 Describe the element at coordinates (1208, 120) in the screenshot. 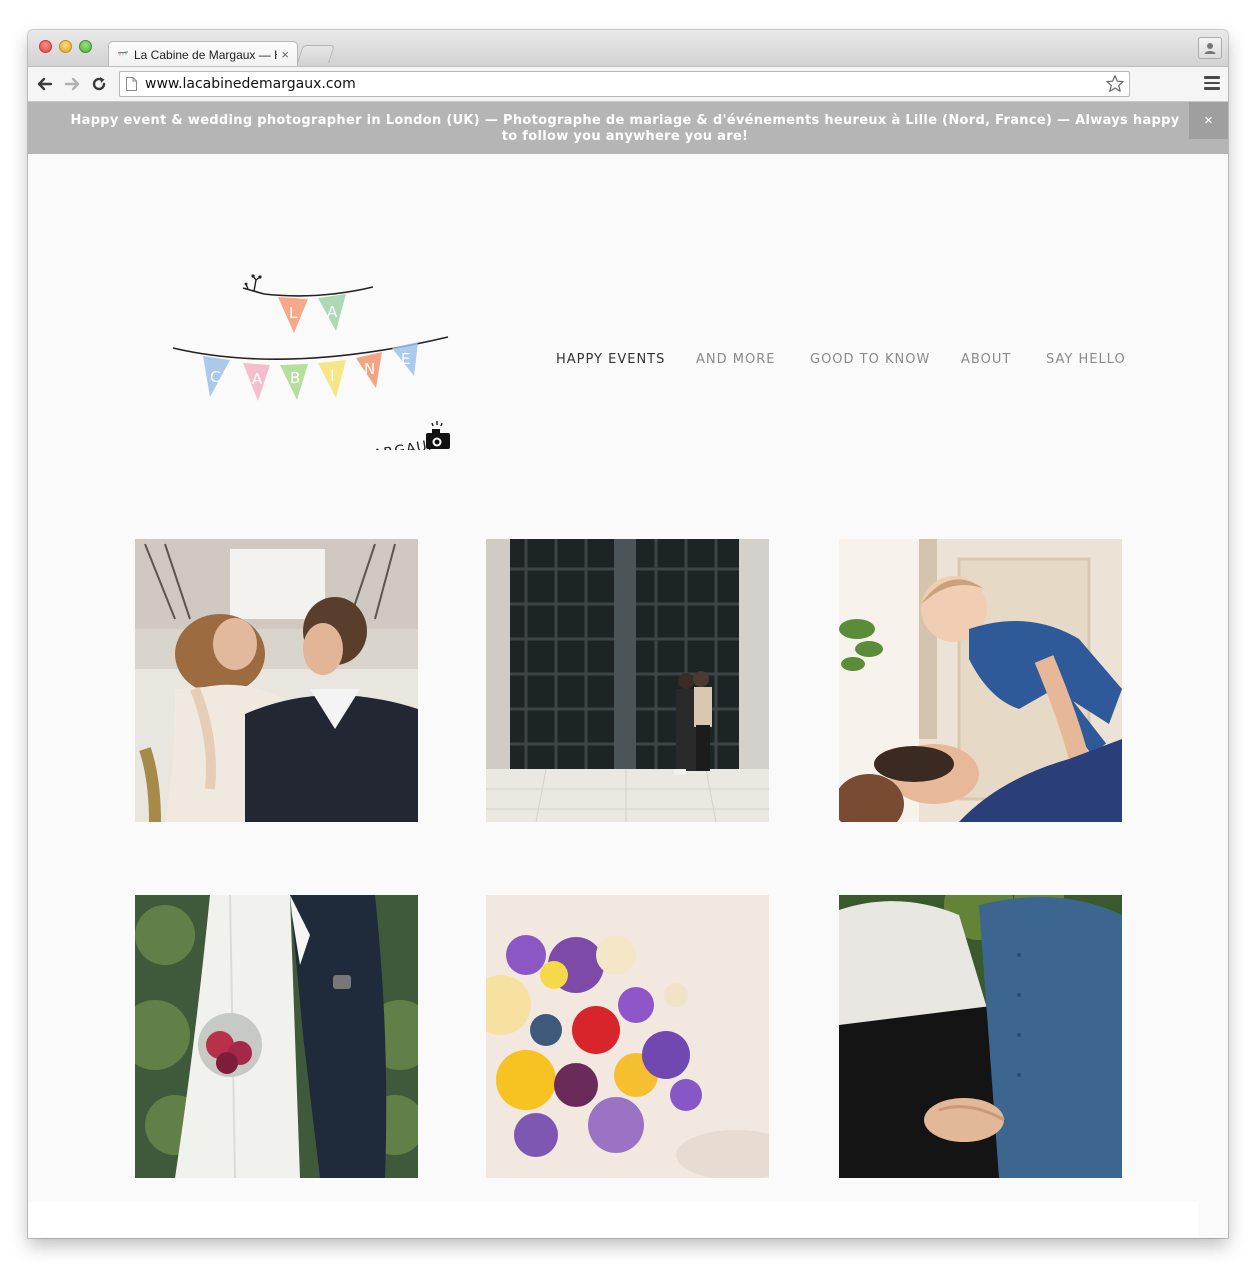

I see `close-icon: ×` at that location.